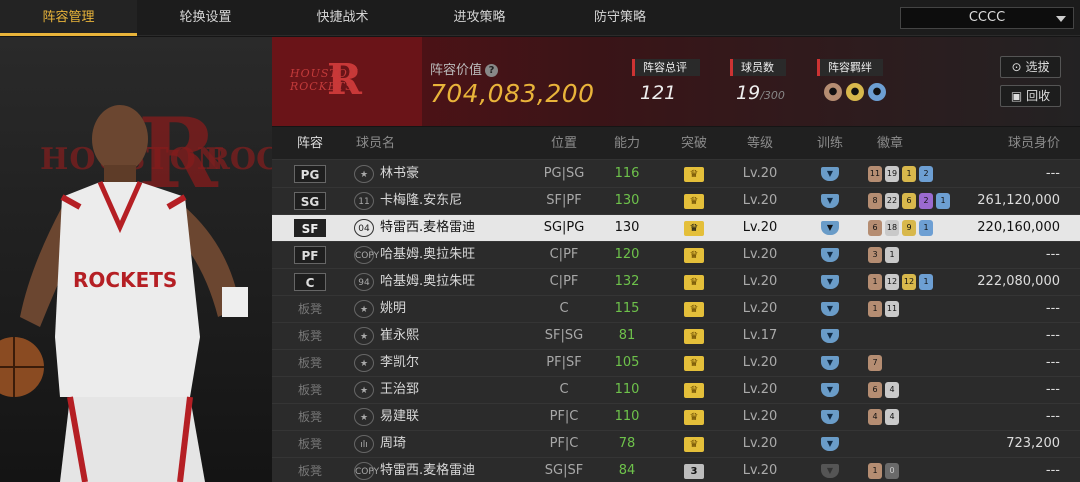 Image resolution: width=1080 pixels, height=482 pixels. What do you see at coordinates (676, 470) in the screenshot?
I see `table-row: 板凳 COPY 特雷西.麦格雷迪 SG|SF 84 3 Lv.20 ▼ 1 0 ---` at bounding box center [676, 470].